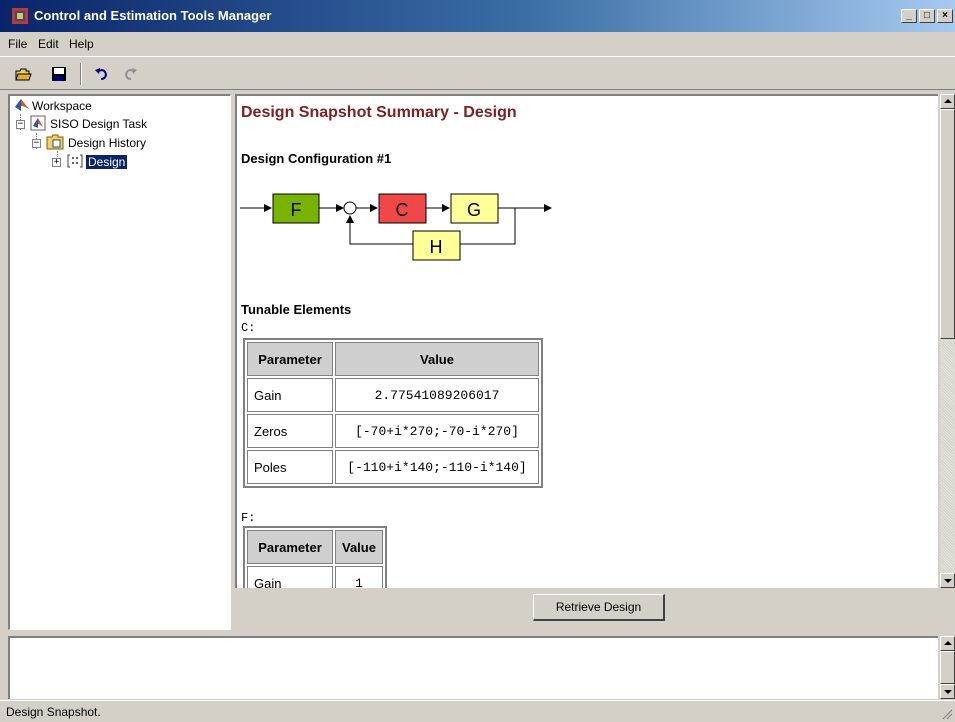  I want to click on maximize-button: □, so click(927, 16).